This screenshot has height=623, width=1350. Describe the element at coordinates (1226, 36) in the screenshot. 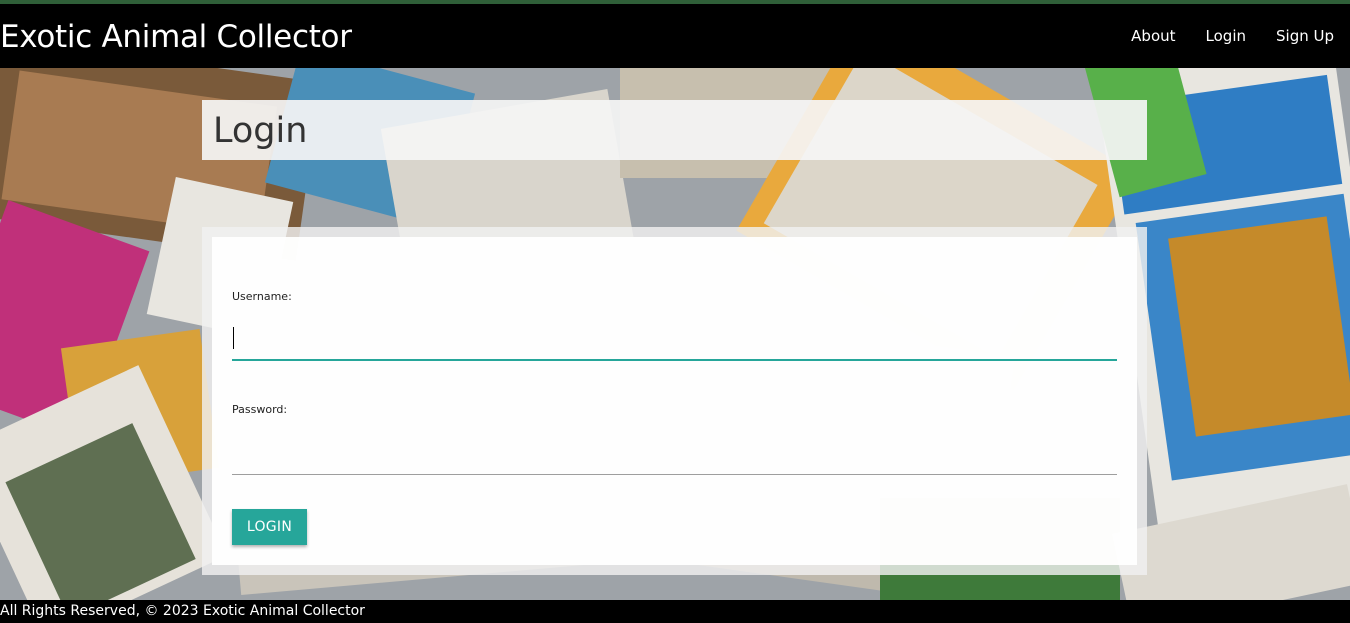

I see `nav-link-login: Login` at that location.